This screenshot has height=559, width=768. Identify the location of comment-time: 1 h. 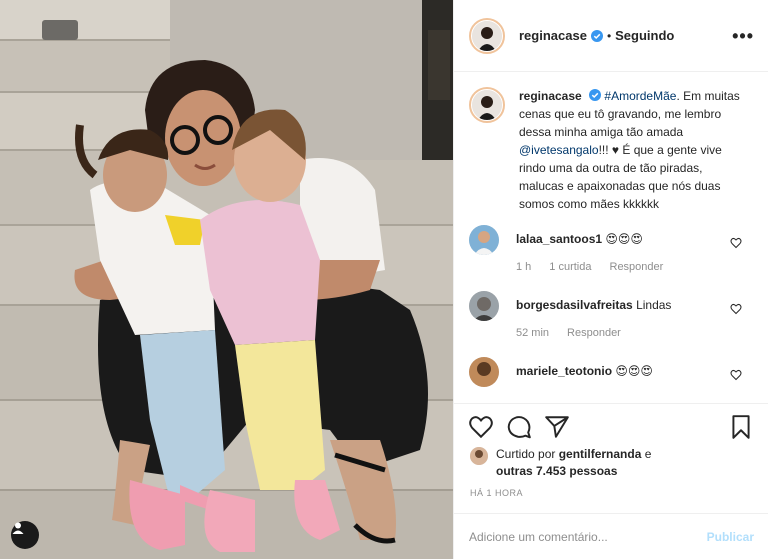
(523, 267).